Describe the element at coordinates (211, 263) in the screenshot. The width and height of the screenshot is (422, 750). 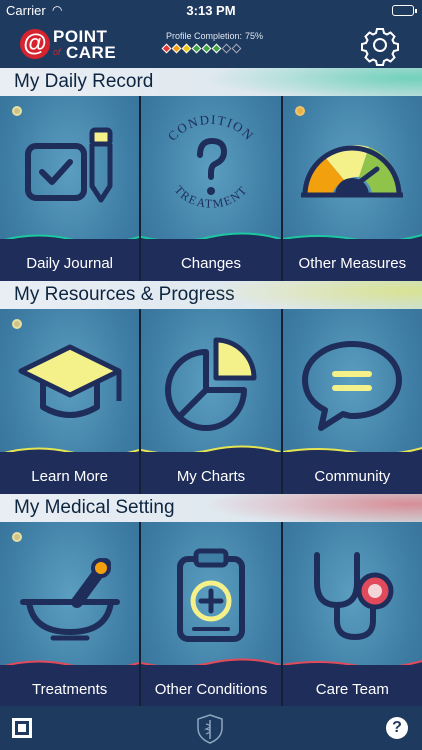
I see `tile-label: Changes` at that location.